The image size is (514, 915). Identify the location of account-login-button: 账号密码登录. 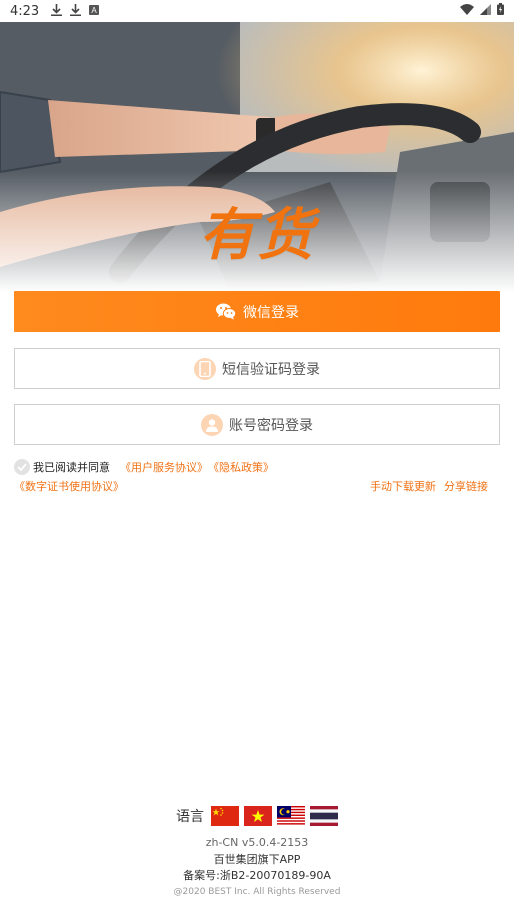
(257, 424).